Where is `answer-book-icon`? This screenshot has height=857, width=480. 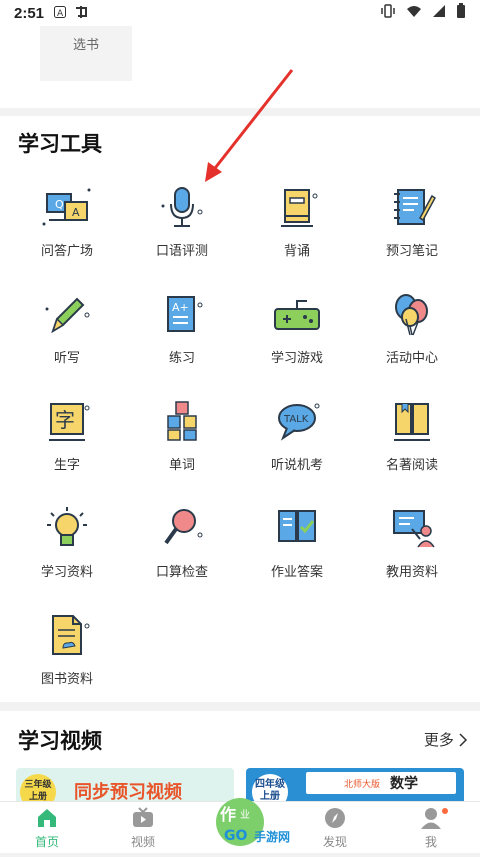
answer-book-icon is located at coordinates (297, 530).